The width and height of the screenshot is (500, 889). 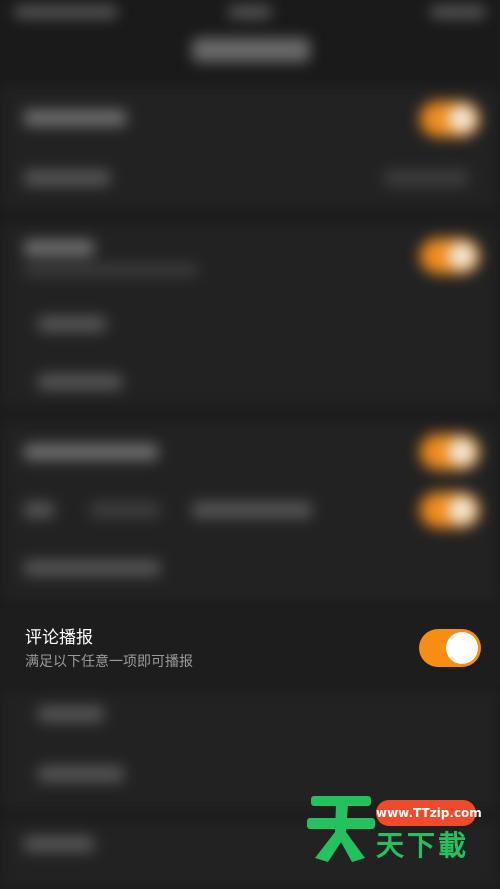 What do you see at coordinates (251, 50) in the screenshot?
I see `page-title-blurred` at bounding box center [251, 50].